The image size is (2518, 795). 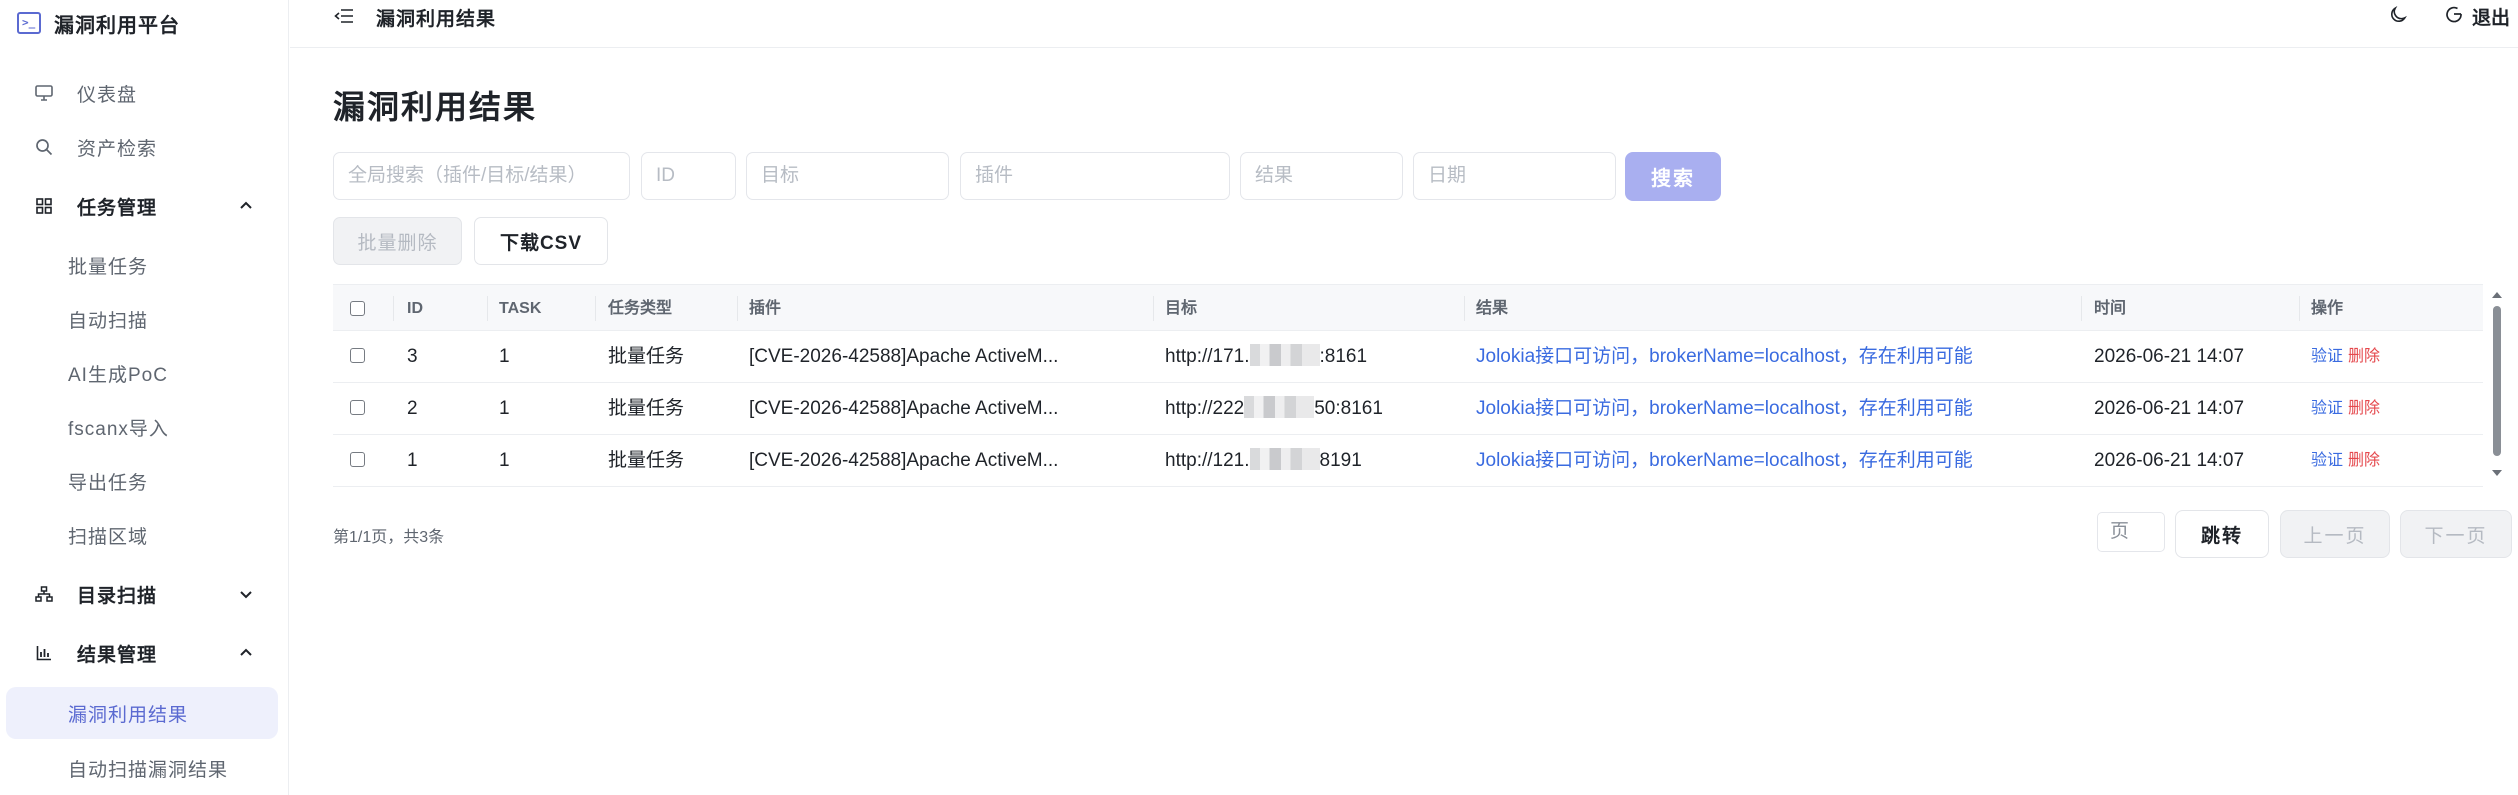 What do you see at coordinates (1348, 408) in the screenshot?
I see `target-suffix: 50:8161` at bounding box center [1348, 408].